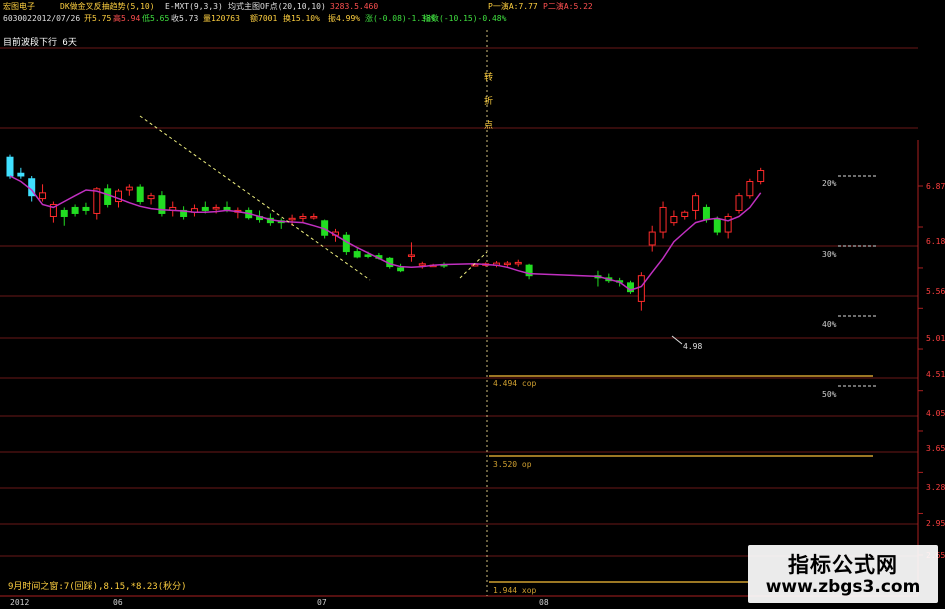 The image size is (945, 609). What do you see at coordinates (935, 186) in the screenshot?
I see `price-axis-tick: 6.87` at bounding box center [935, 186].